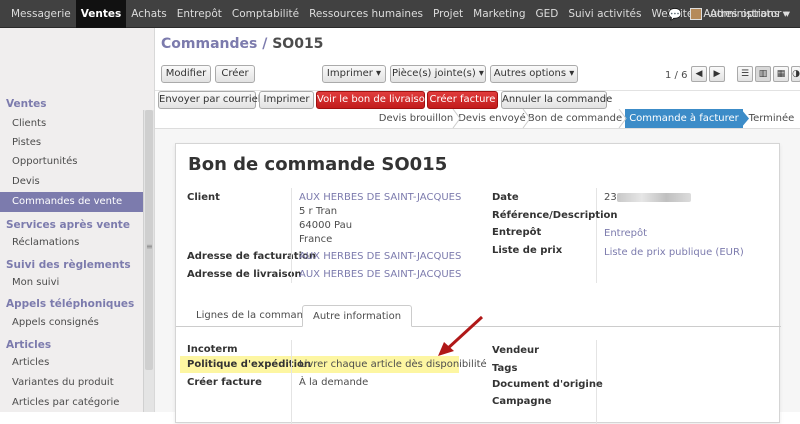 Image resolution: width=800 pixels, height=424 pixels. I want to click on top-right: 💬 Administrator ▾, so click(729, 14).